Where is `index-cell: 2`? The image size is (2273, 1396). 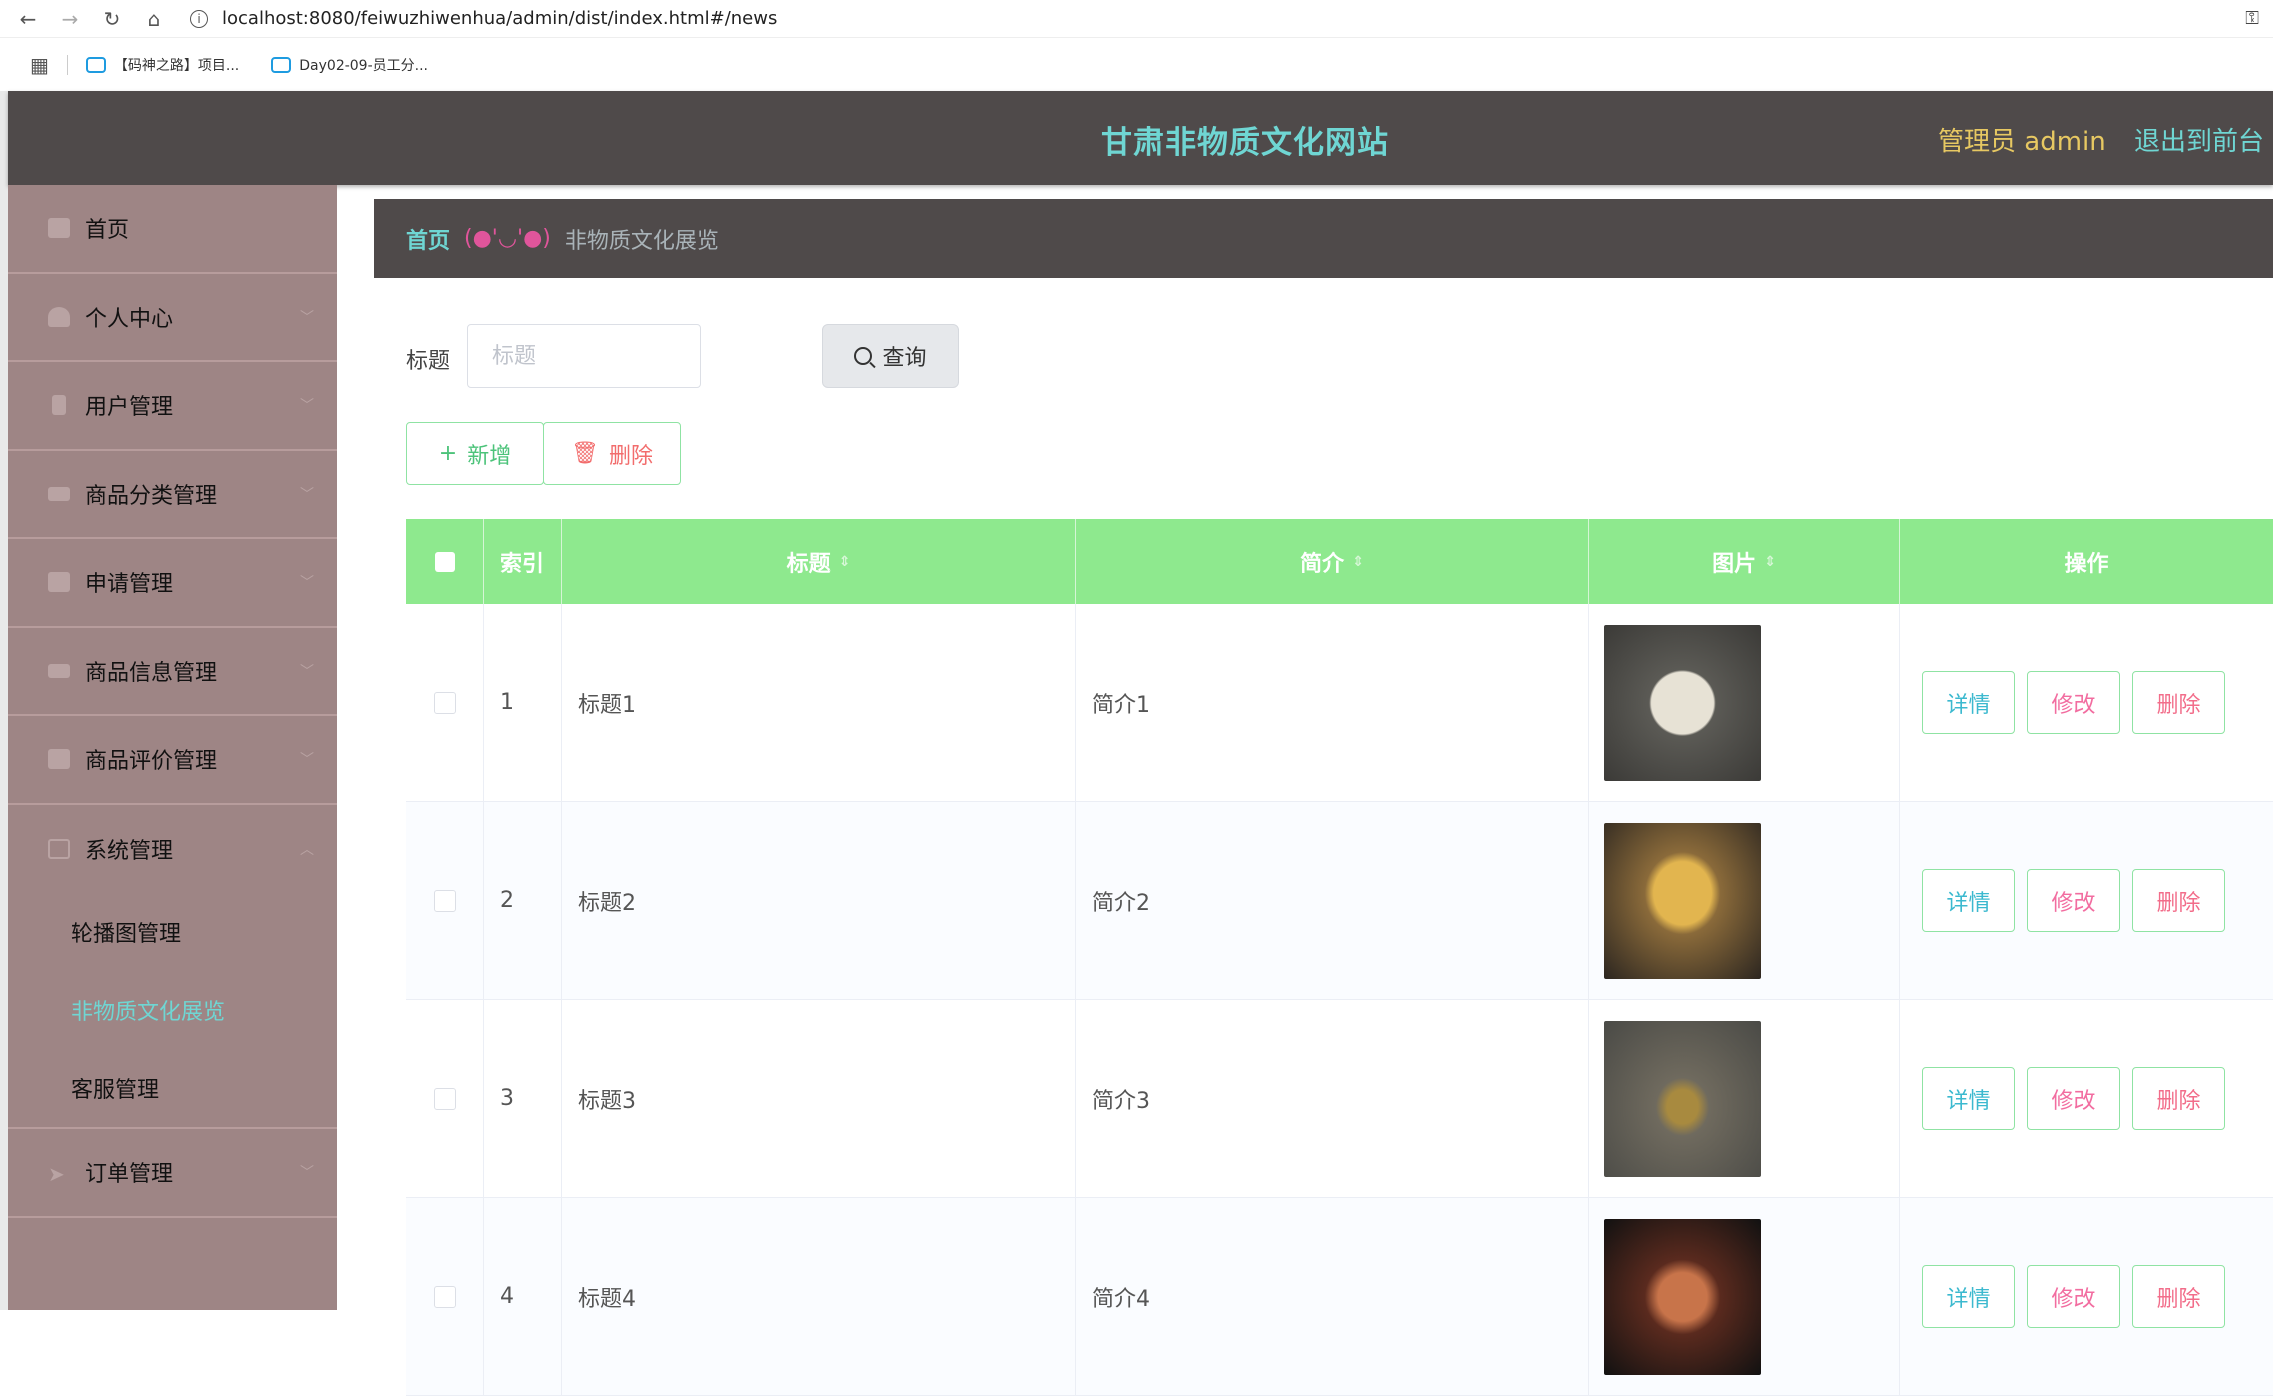
index-cell: 2 is located at coordinates (523, 900).